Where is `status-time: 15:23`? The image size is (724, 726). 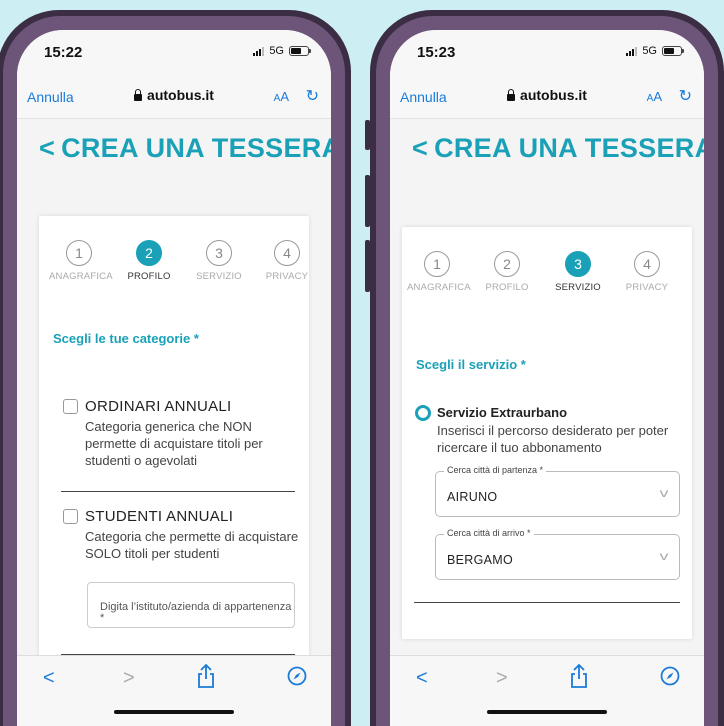 status-time: 15:23 is located at coordinates (436, 52).